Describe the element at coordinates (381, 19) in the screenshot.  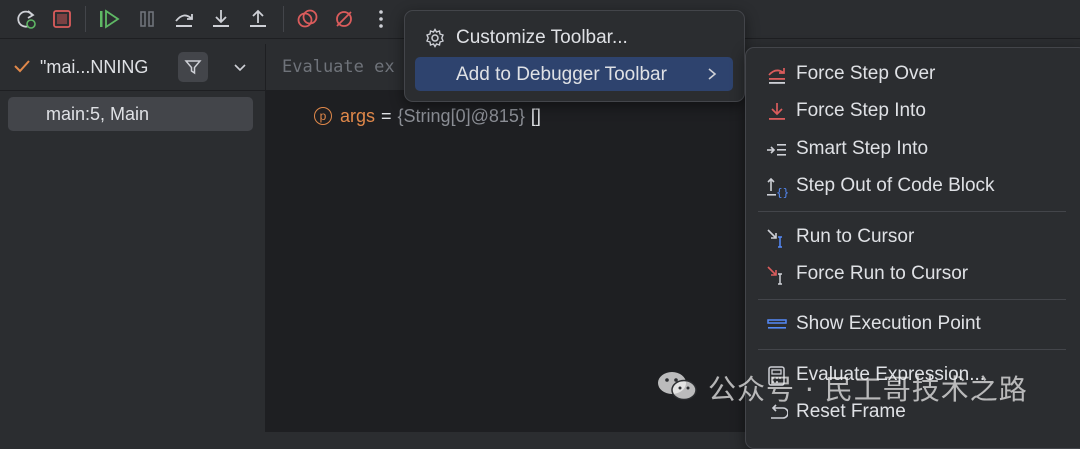
I see `more-icon` at that location.